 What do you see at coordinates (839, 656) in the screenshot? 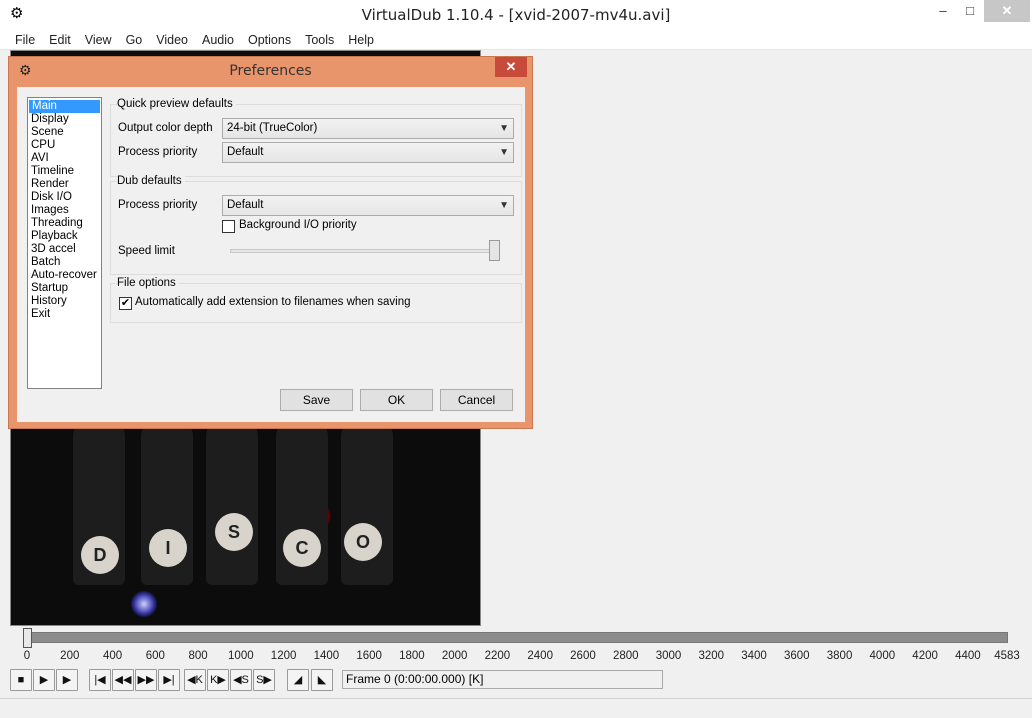
I see `timeline-tick-label: 3800` at bounding box center [839, 656].